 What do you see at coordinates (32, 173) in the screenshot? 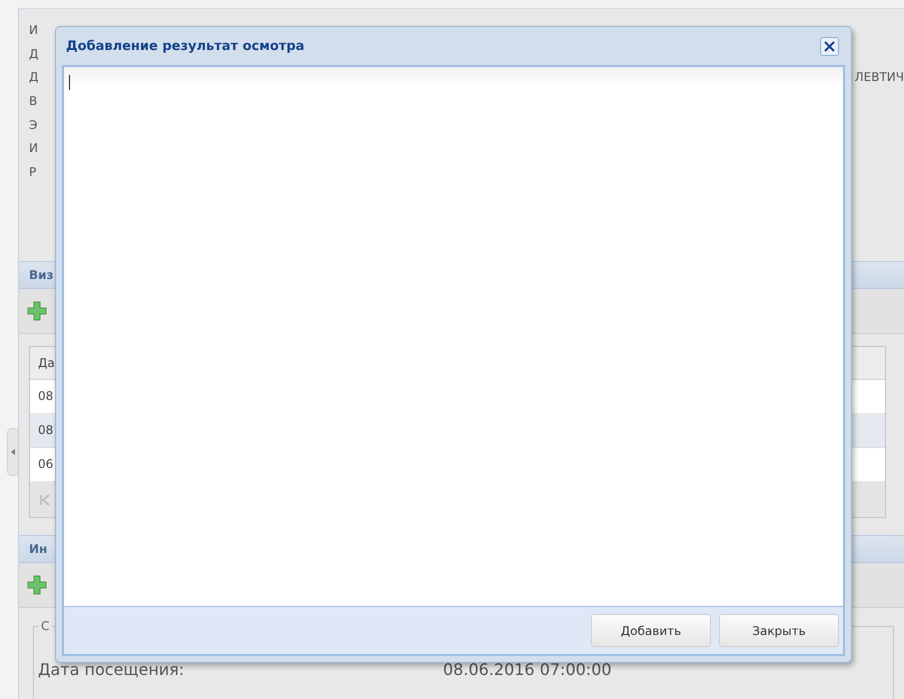
I see `field-label: Р` at bounding box center [32, 173].